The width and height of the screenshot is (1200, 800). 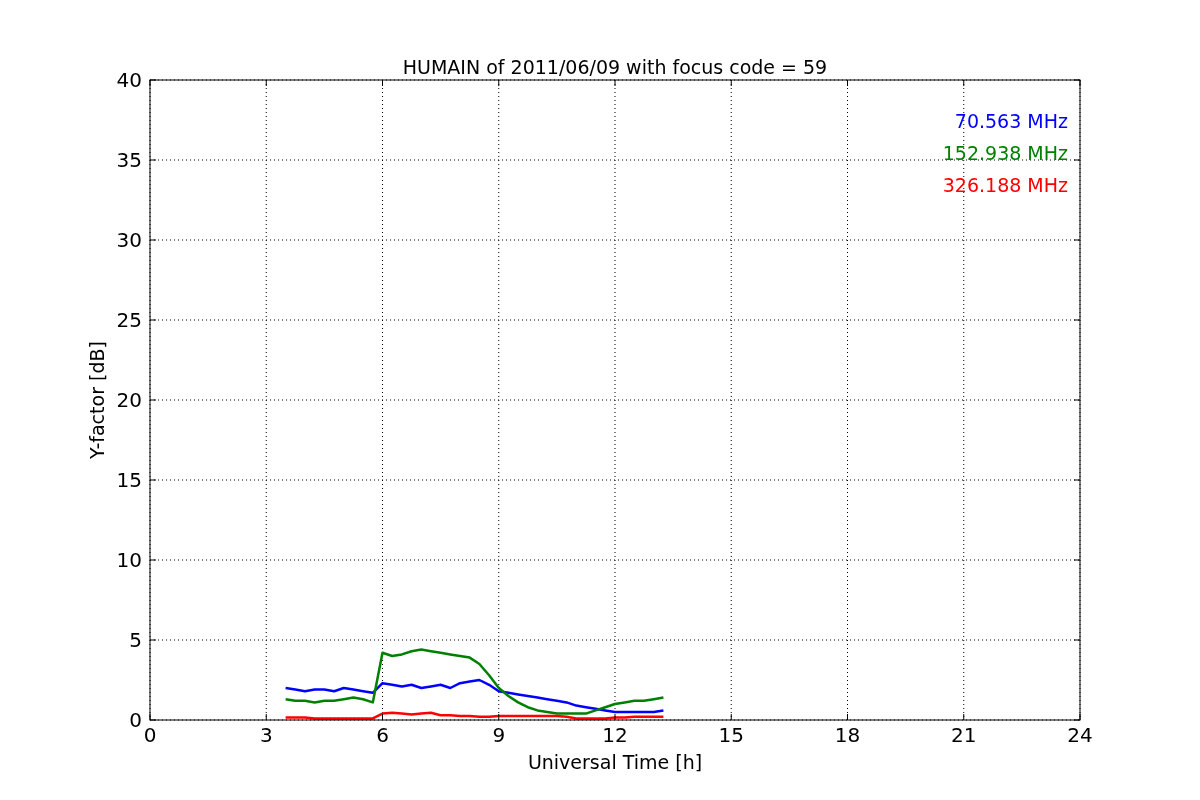 I want to click on legend-label: 326.188 MHz, so click(x=1005, y=185).